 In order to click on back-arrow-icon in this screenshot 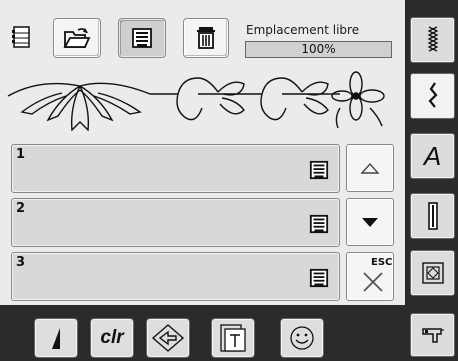, I will do `click(168, 338)`.